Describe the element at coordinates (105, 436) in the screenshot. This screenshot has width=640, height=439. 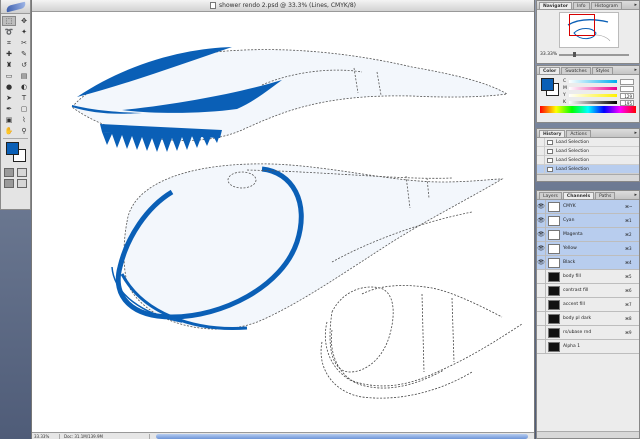
I see `doc-size-readout: Doc: 31.1M/139.9M` at that location.